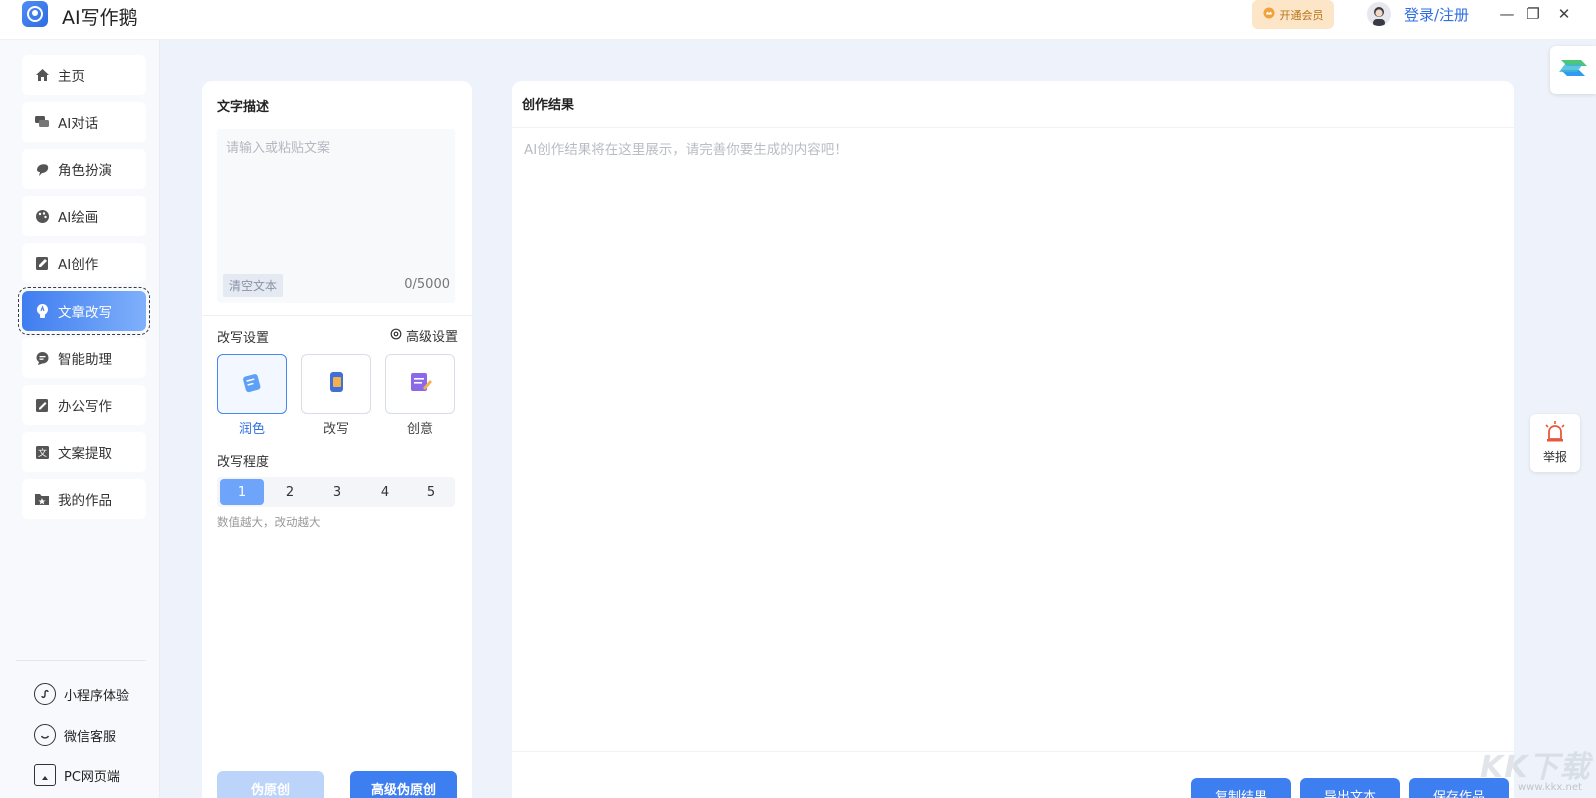 The height and width of the screenshot is (798, 1596). What do you see at coordinates (431, 337) in the screenshot?
I see `advanced-settings-label: 高级设置` at bounding box center [431, 337].